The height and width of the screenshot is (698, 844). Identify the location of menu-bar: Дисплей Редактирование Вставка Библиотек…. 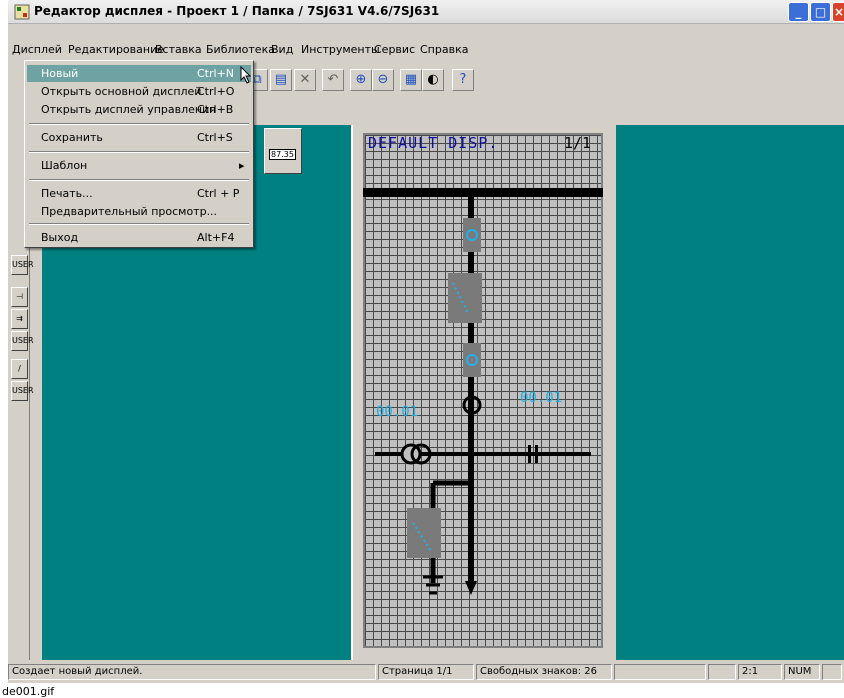
(426, 50).